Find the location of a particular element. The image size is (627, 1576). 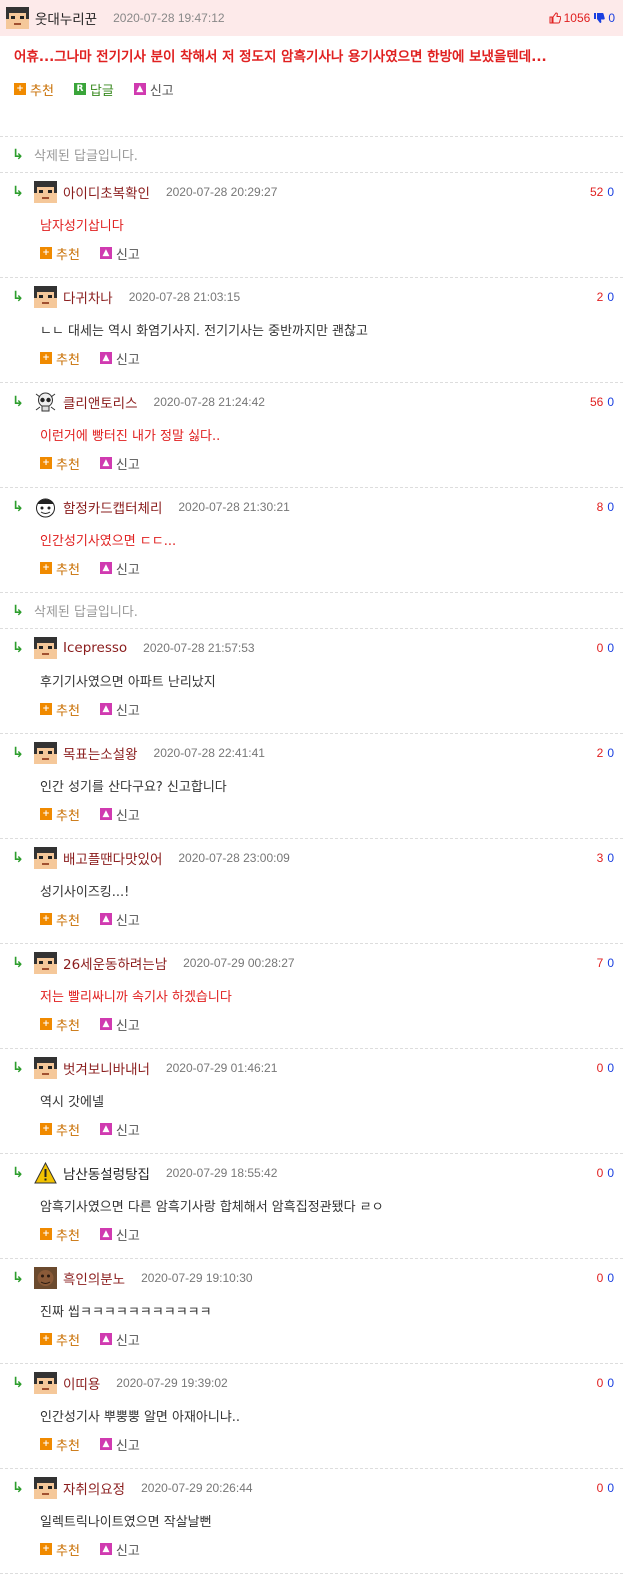

reply-nick: 아이디초복확인 is located at coordinates (106, 192).